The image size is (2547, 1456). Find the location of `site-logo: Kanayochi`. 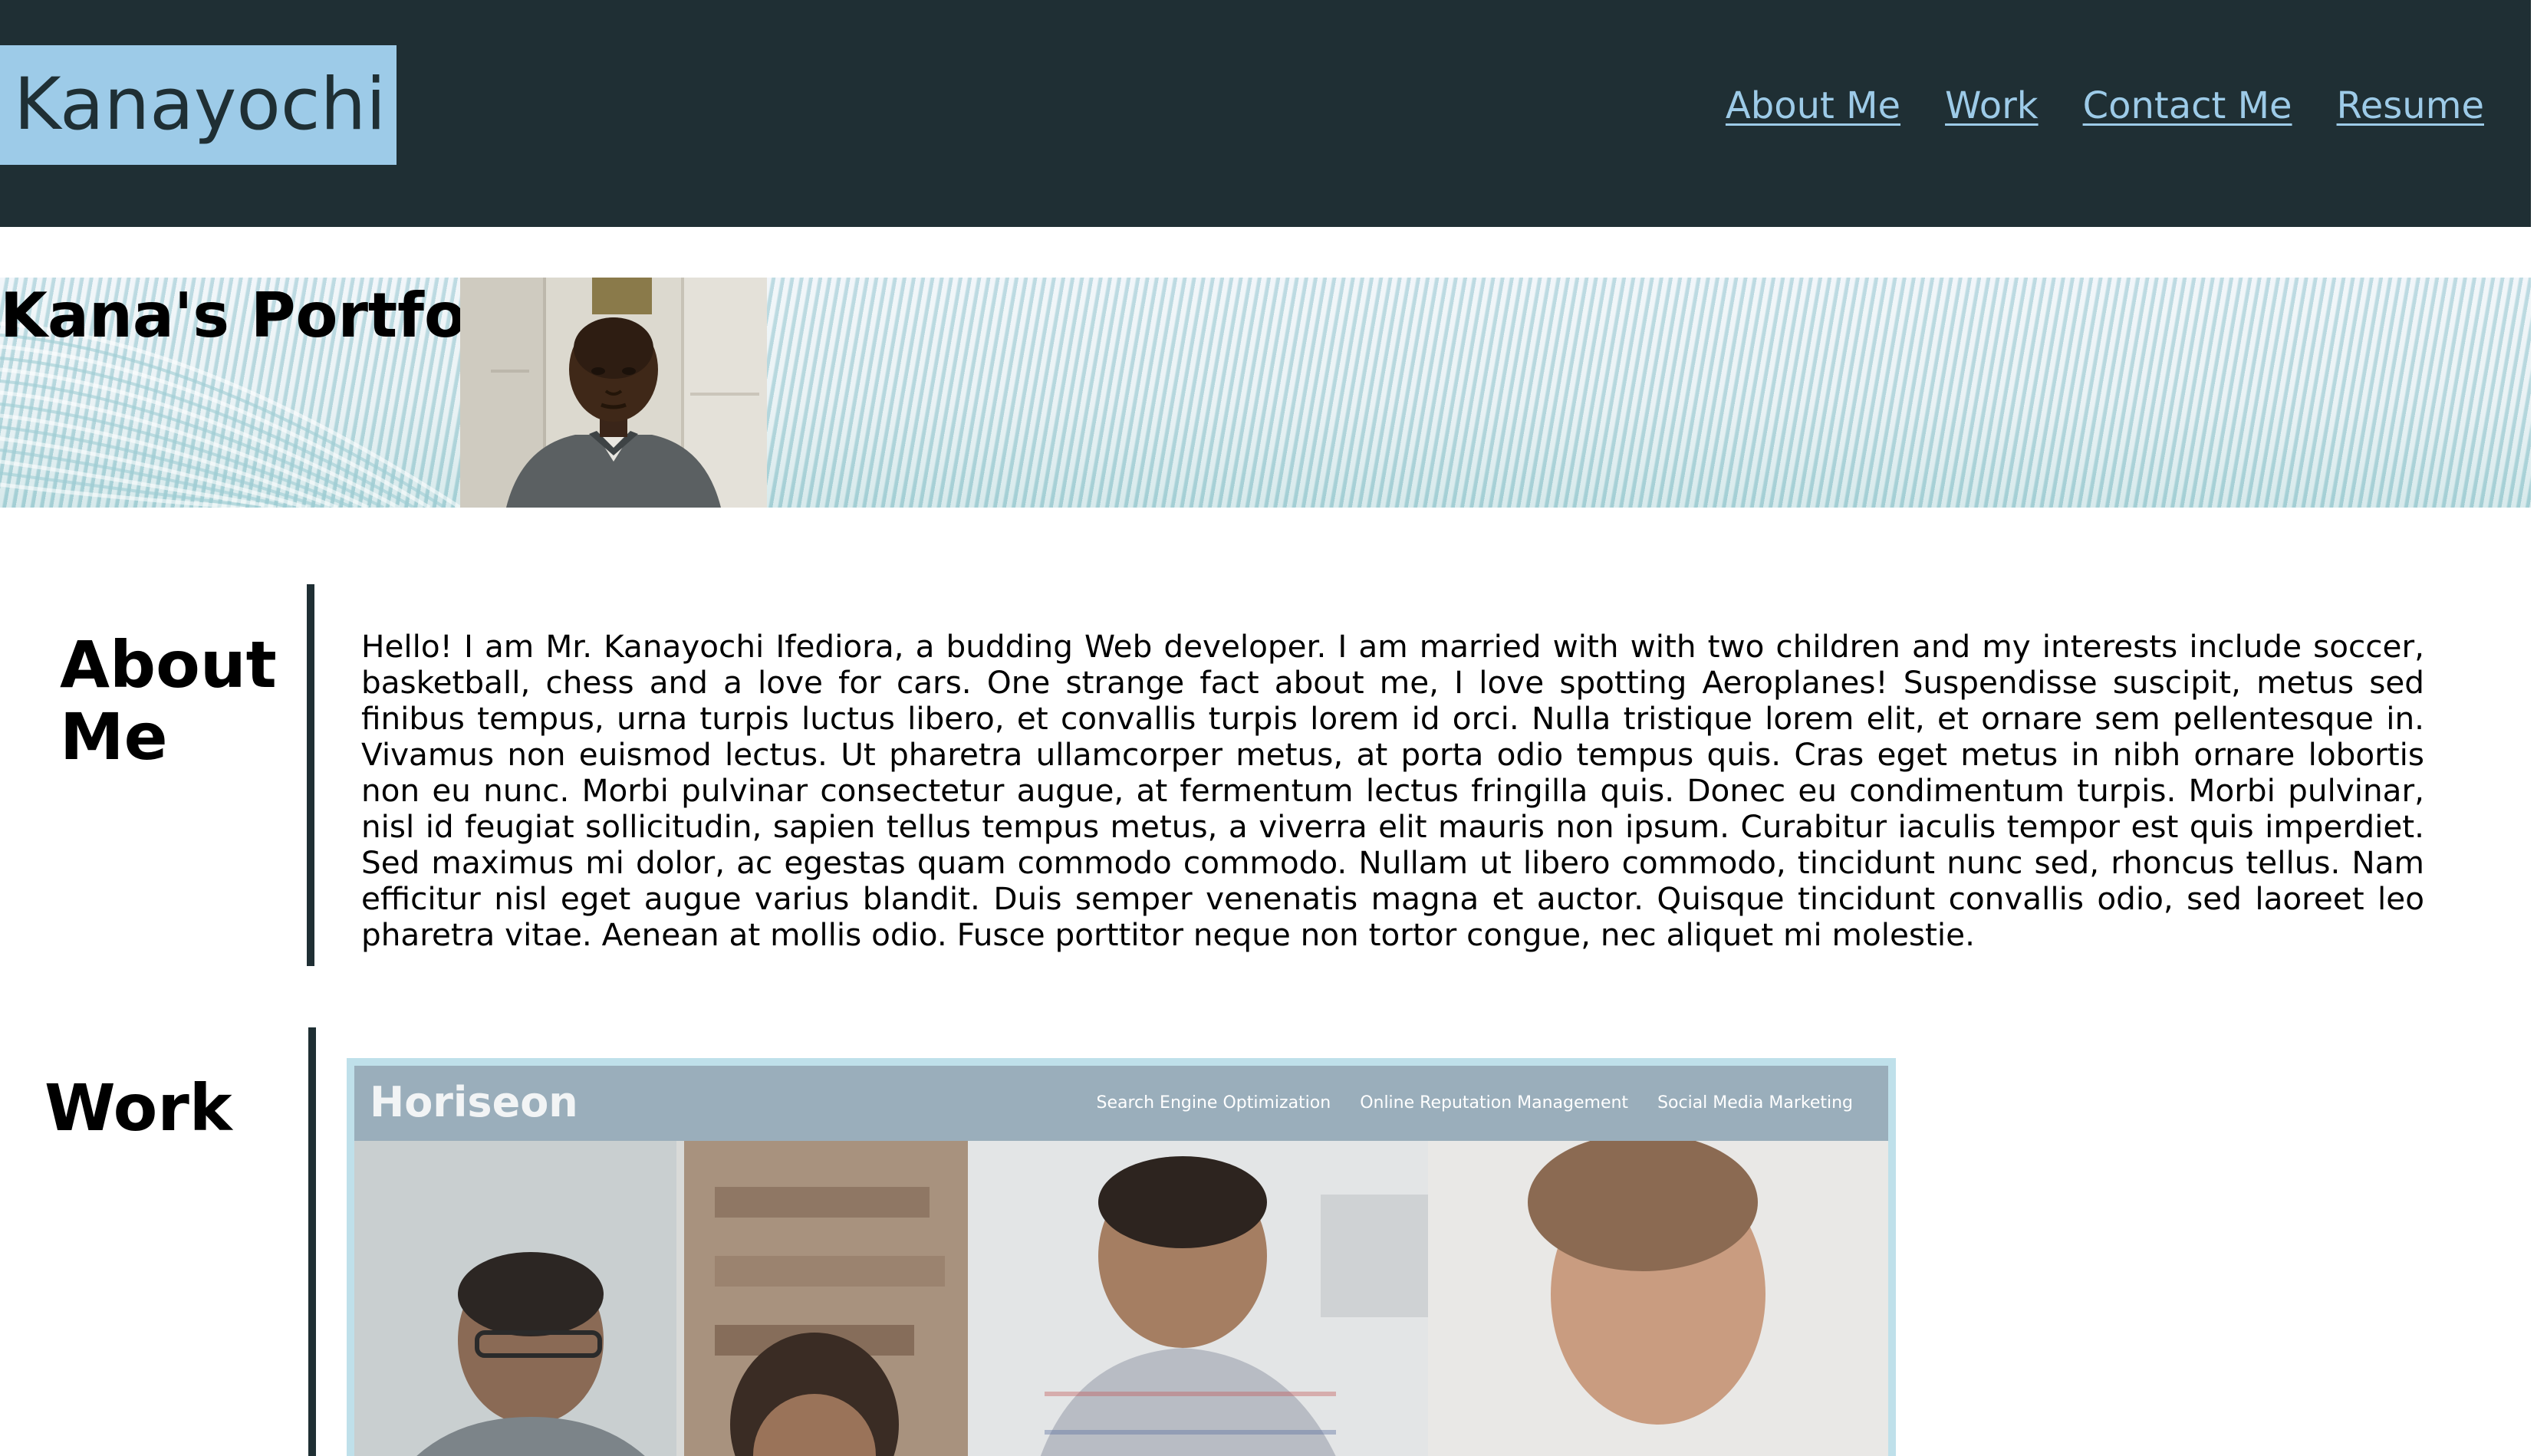

site-logo: Kanayochi is located at coordinates (198, 105).